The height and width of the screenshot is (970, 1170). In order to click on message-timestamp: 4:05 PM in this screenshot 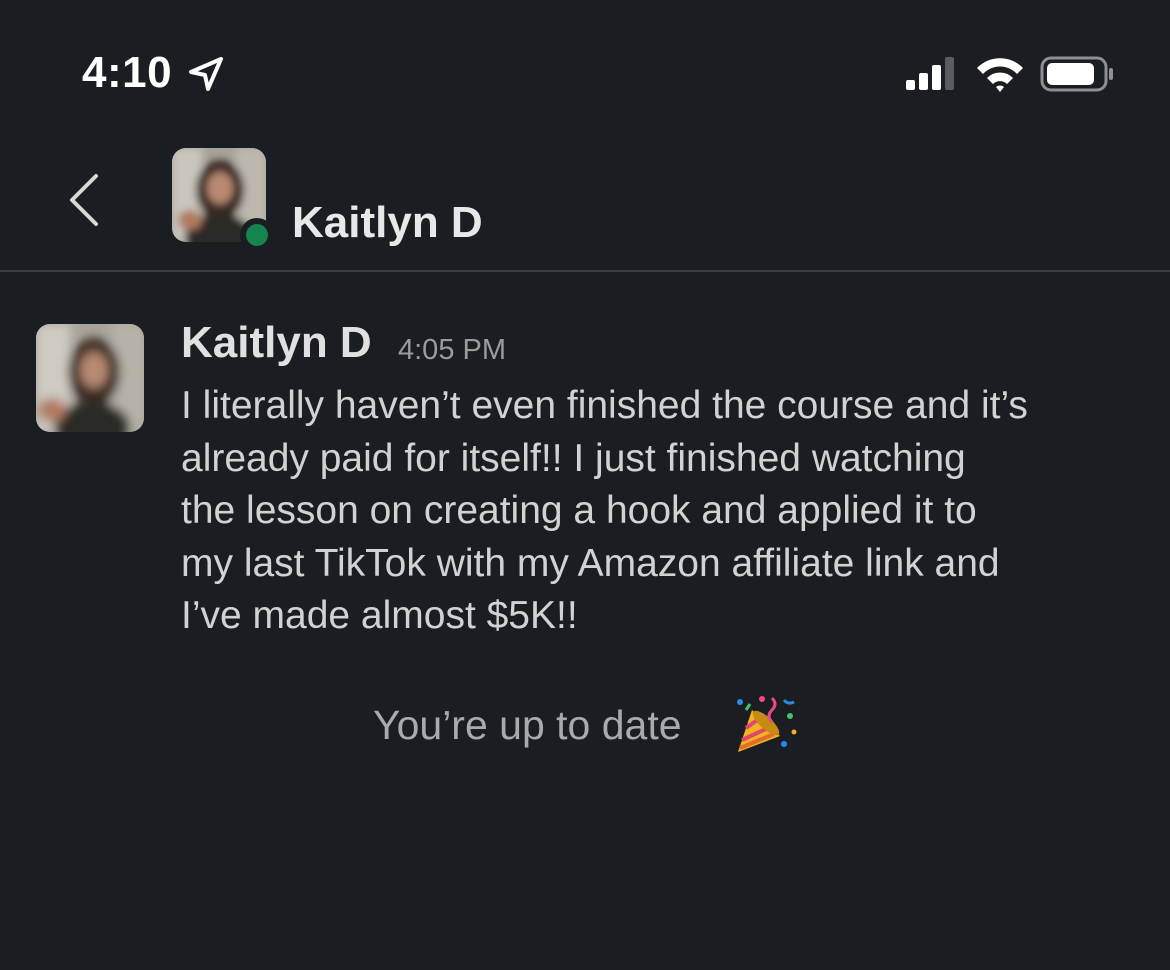, I will do `click(452, 350)`.